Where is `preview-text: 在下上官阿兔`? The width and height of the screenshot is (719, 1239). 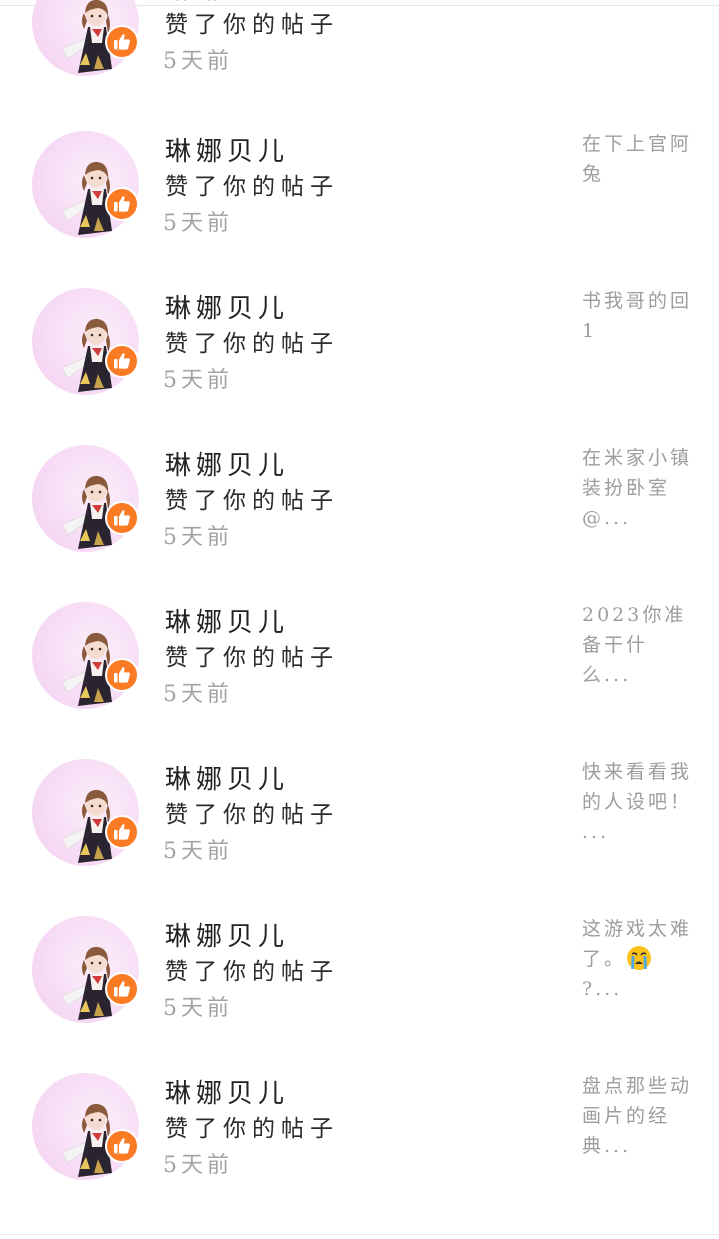 preview-text: 在下上官阿兔 is located at coordinates (637, 159).